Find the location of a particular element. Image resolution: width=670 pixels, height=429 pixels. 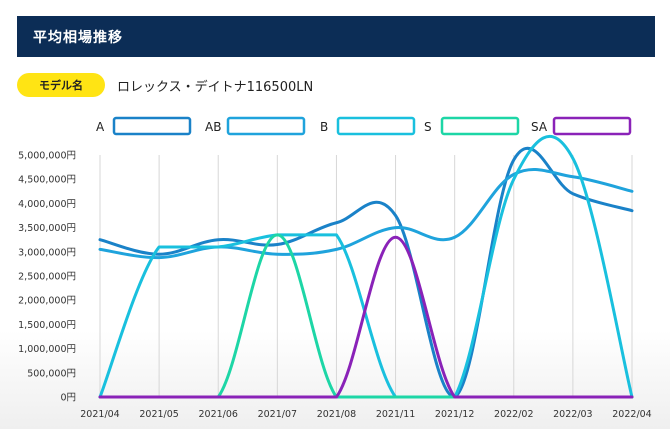

y-tick-label: 3,000,000円 is located at coordinates (47, 252).